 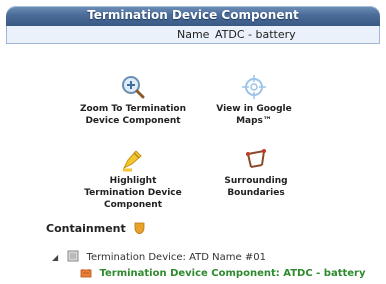 What do you see at coordinates (55, 257) in the screenshot?
I see `expand-triangle-icon: ◢` at bounding box center [55, 257].